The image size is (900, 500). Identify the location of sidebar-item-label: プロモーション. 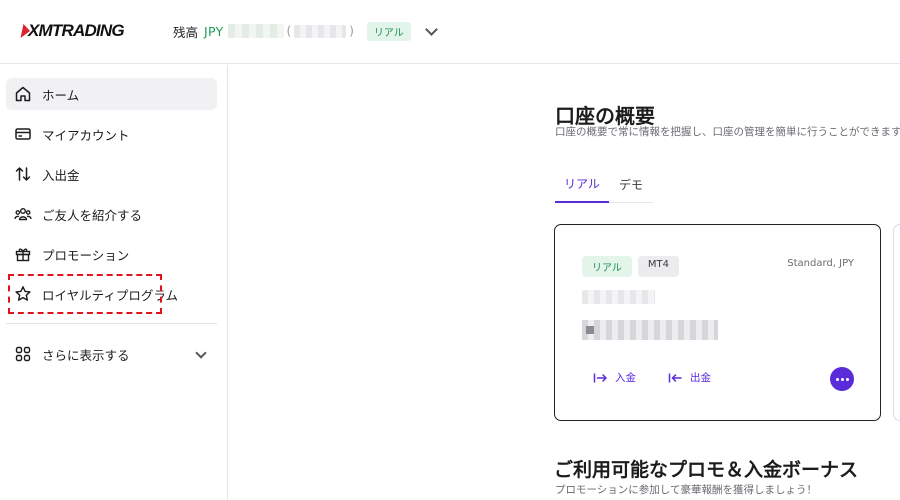
(86, 255).